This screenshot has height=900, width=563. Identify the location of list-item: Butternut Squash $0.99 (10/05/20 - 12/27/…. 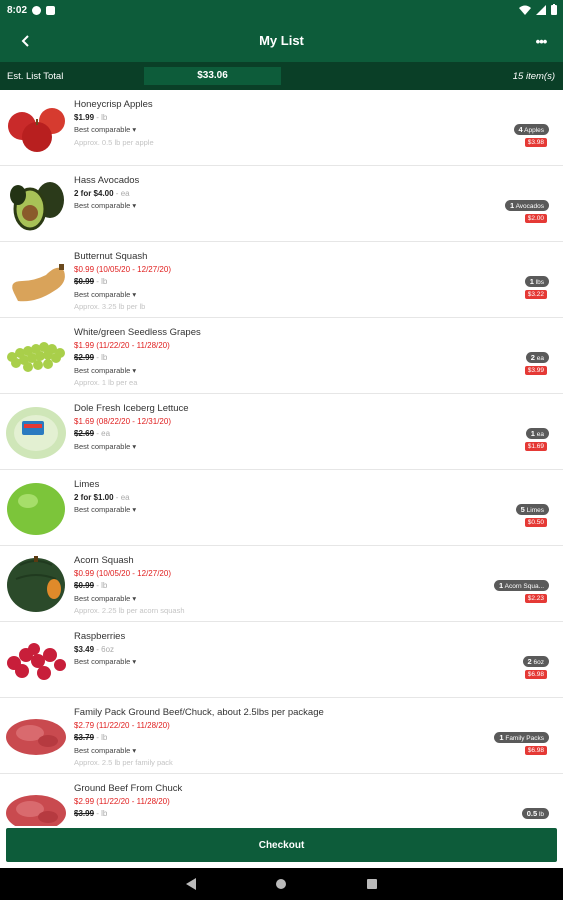
(281, 280).